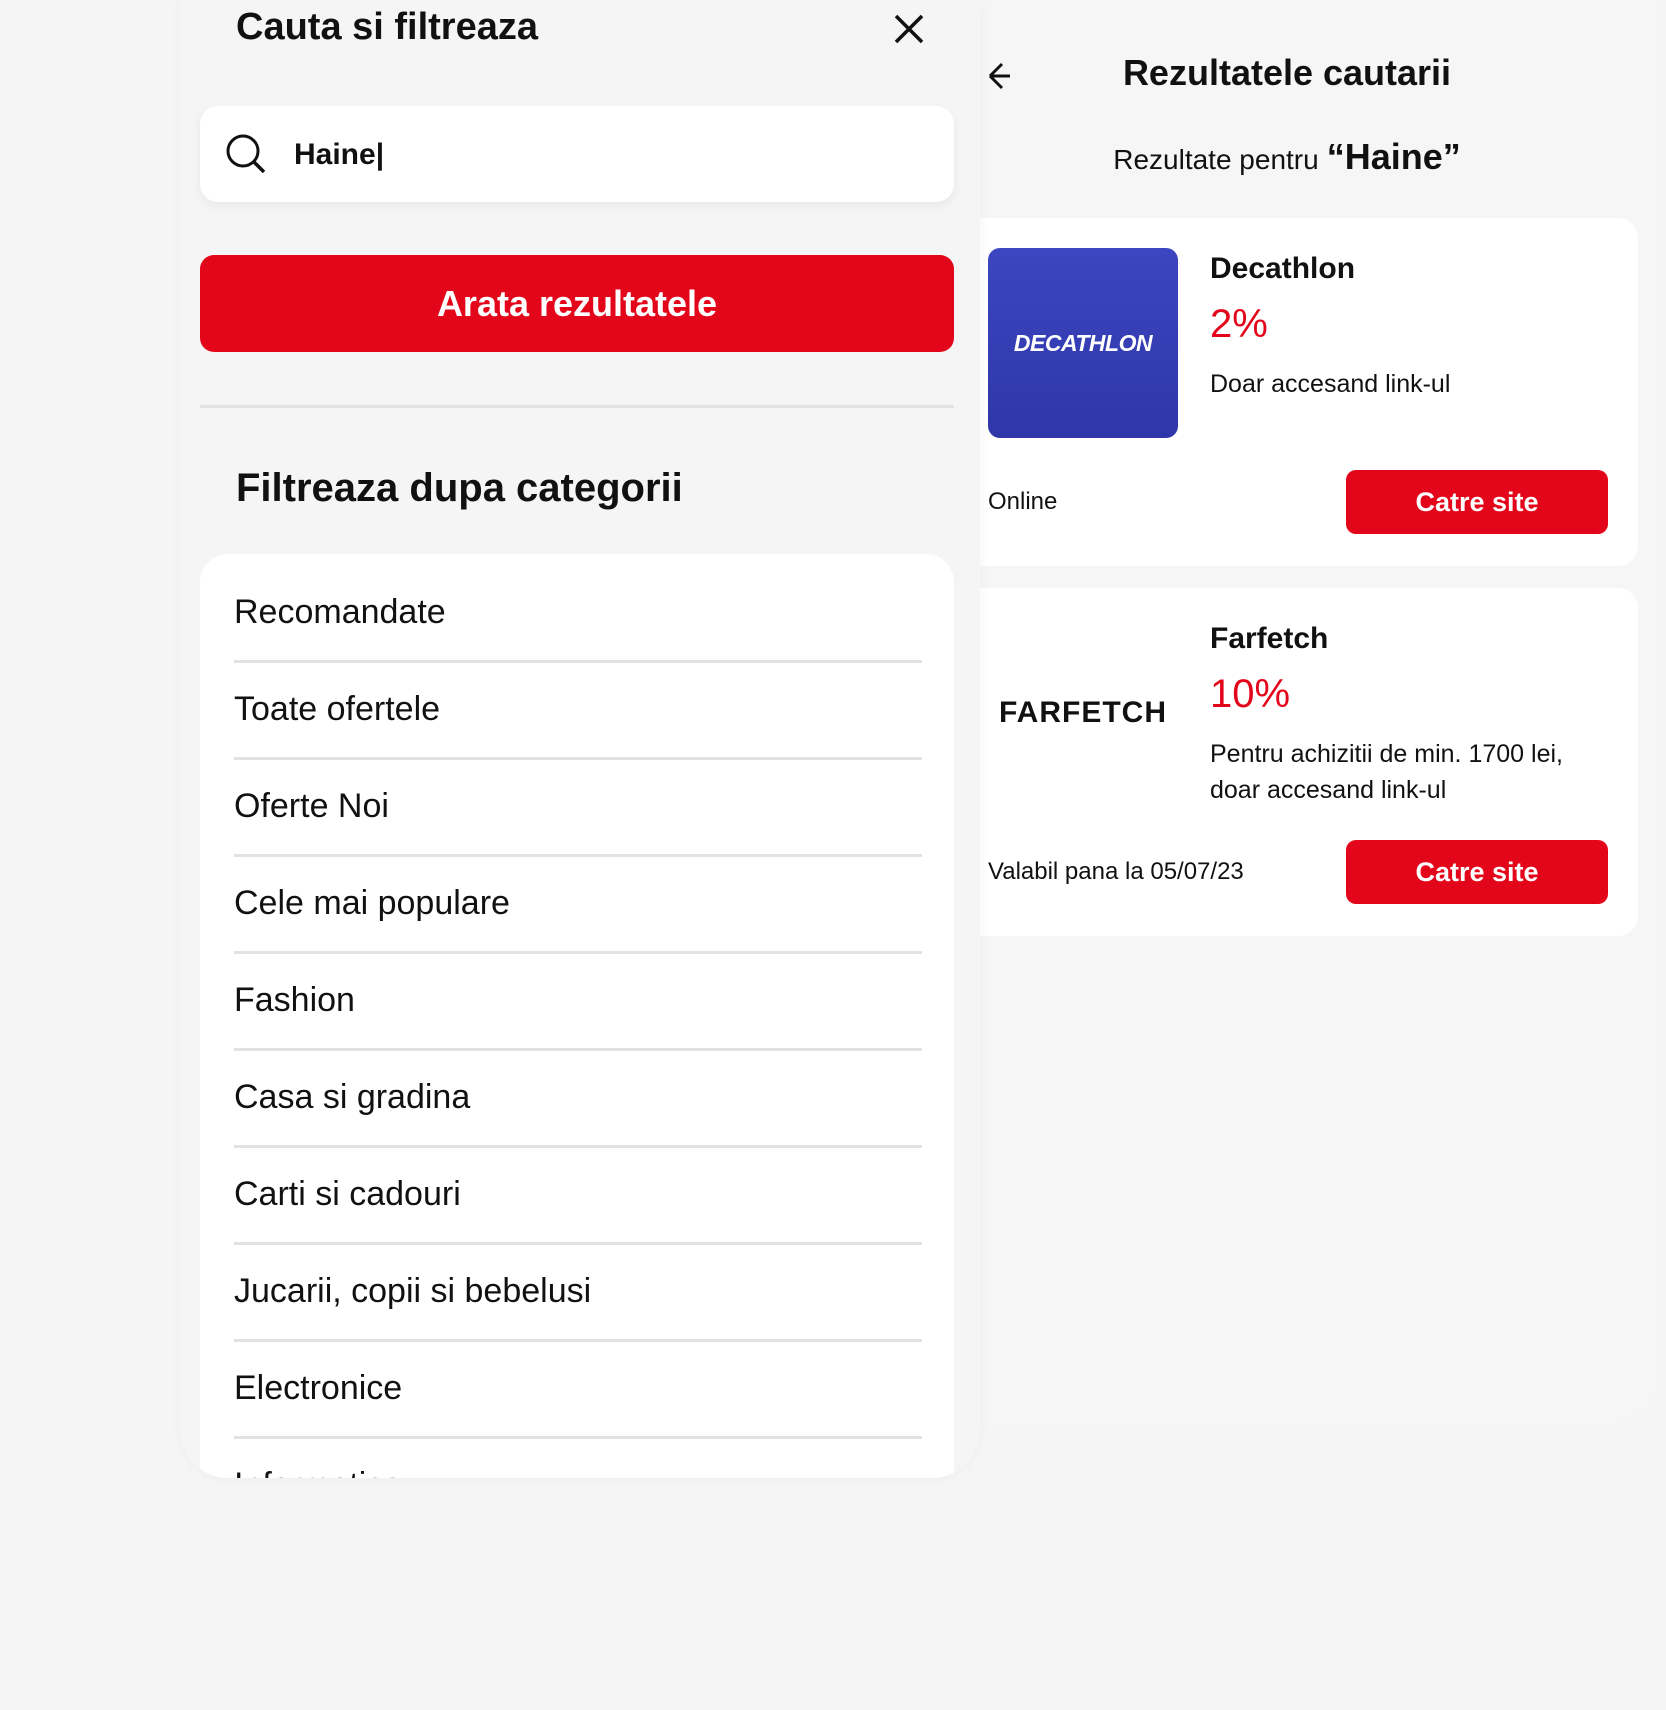 The width and height of the screenshot is (1666, 1710). I want to click on category-item-fashion: Fashion, so click(578, 1001).